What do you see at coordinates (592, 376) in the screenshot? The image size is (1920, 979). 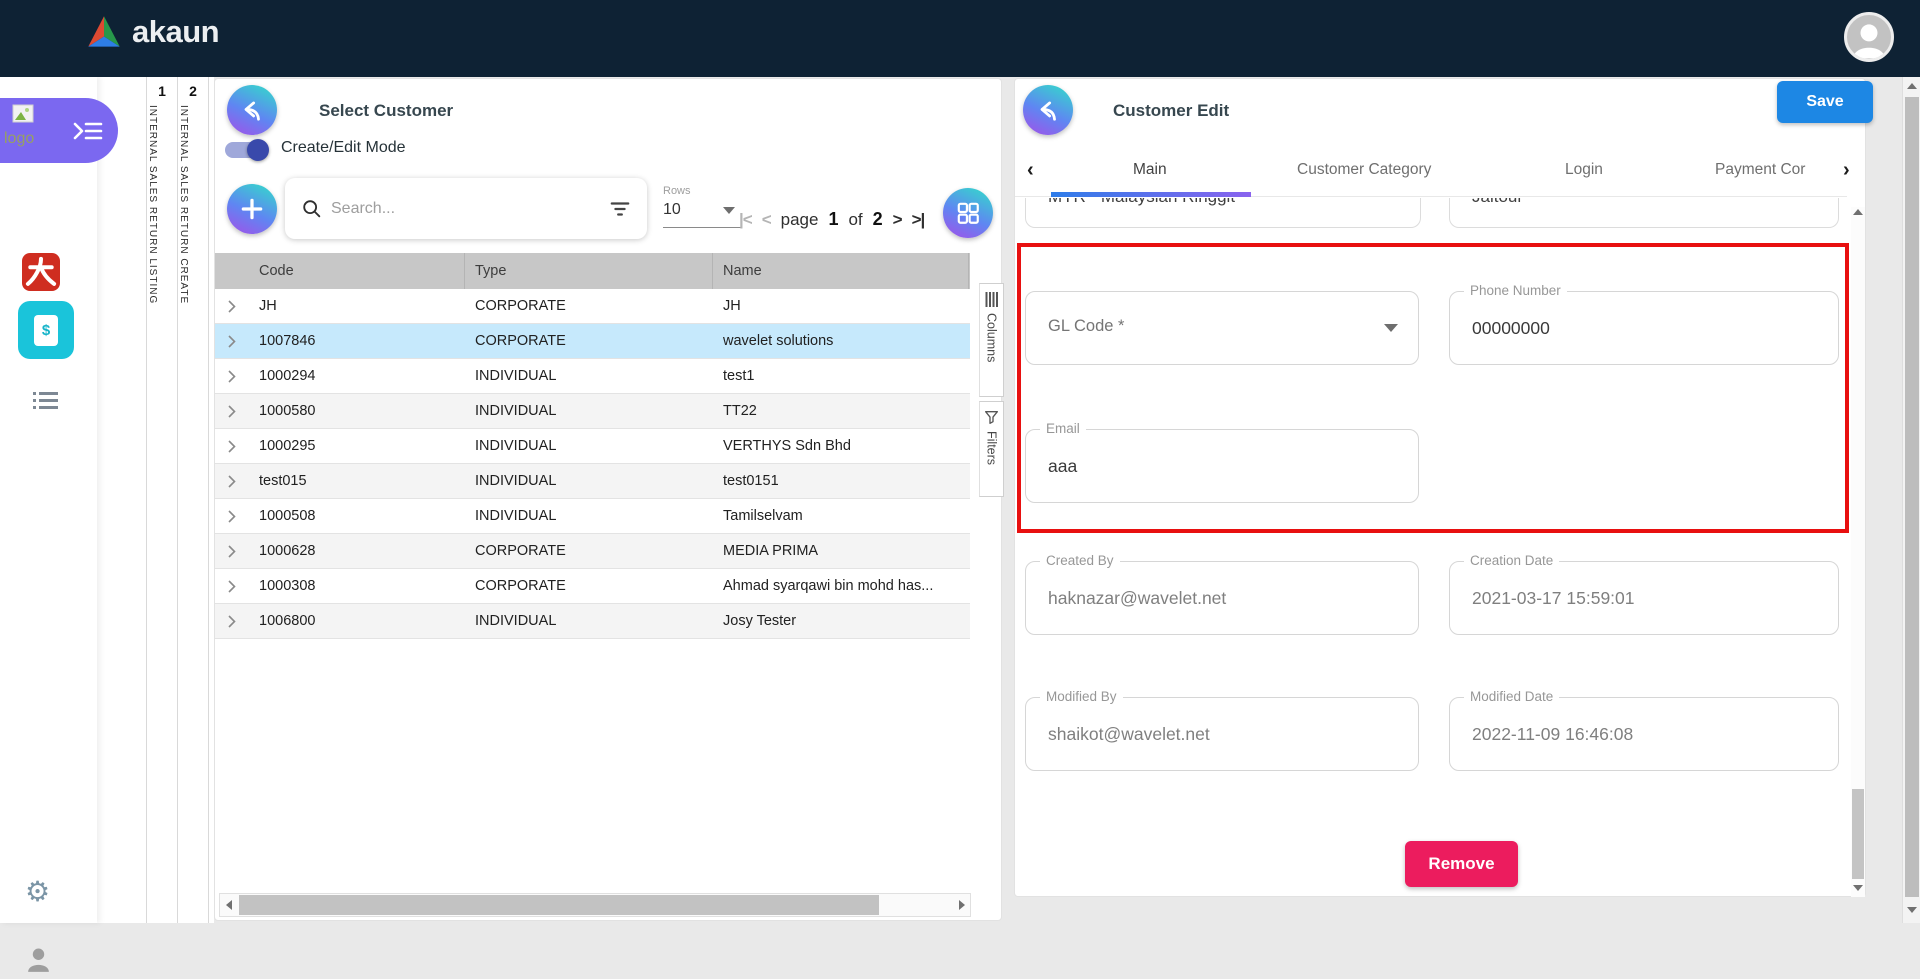 I see `table-row: 1000294 INDIVIDUAL test1` at bounding box center [592, 376].